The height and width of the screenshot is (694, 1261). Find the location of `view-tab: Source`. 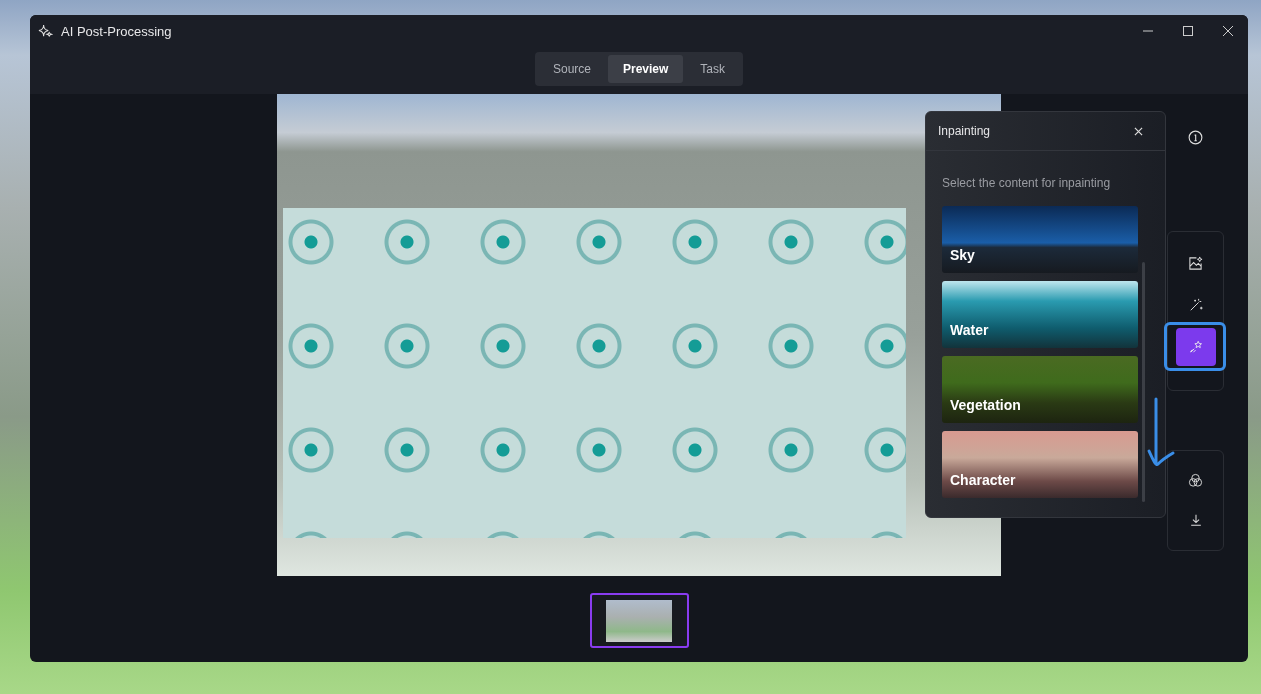

view-tab: Source is located at coordinates (571, 68).